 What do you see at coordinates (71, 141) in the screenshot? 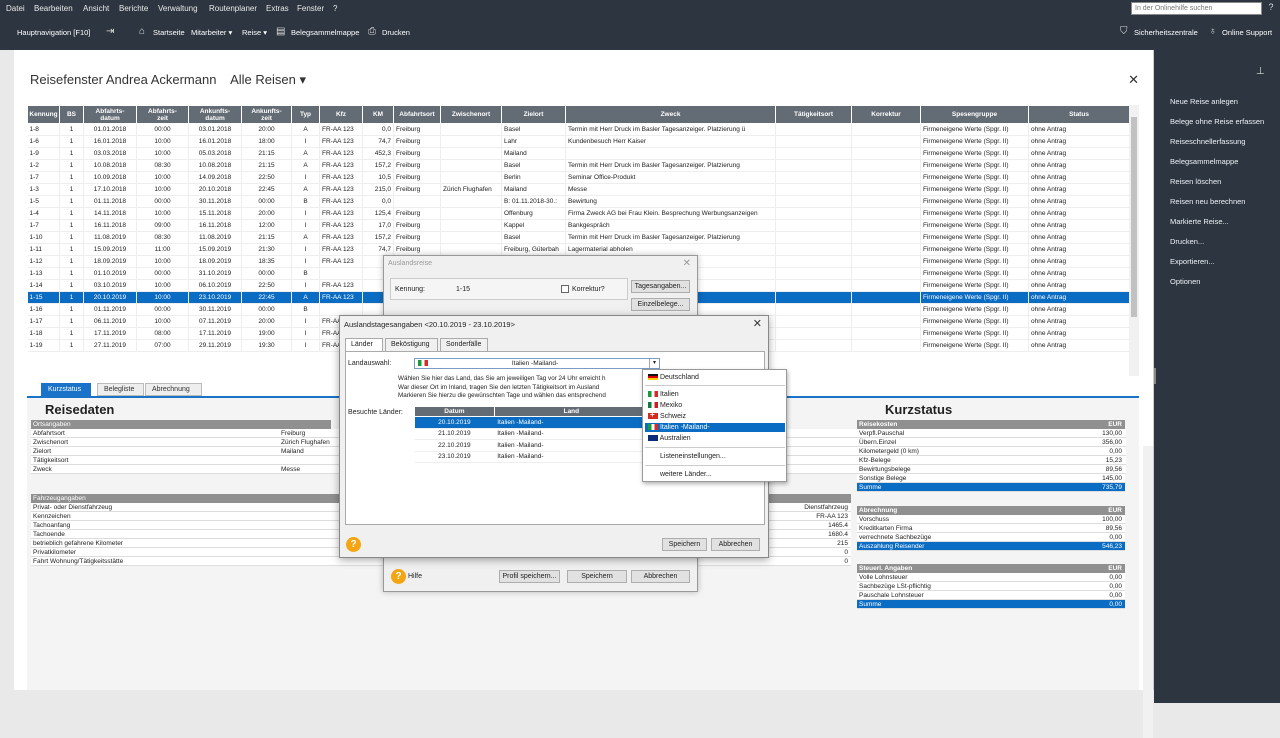
I see `table-cell: 1` at bounding box center [71, 141].